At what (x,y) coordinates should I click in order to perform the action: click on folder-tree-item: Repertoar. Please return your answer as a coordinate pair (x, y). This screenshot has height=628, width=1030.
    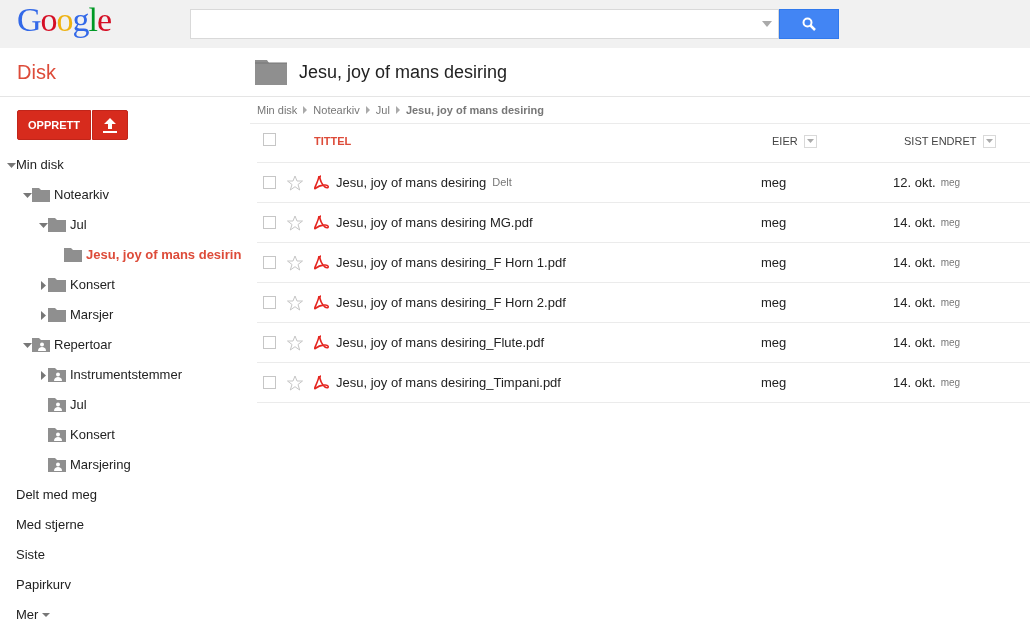
    Looking at the image, I should click on (83, 345).